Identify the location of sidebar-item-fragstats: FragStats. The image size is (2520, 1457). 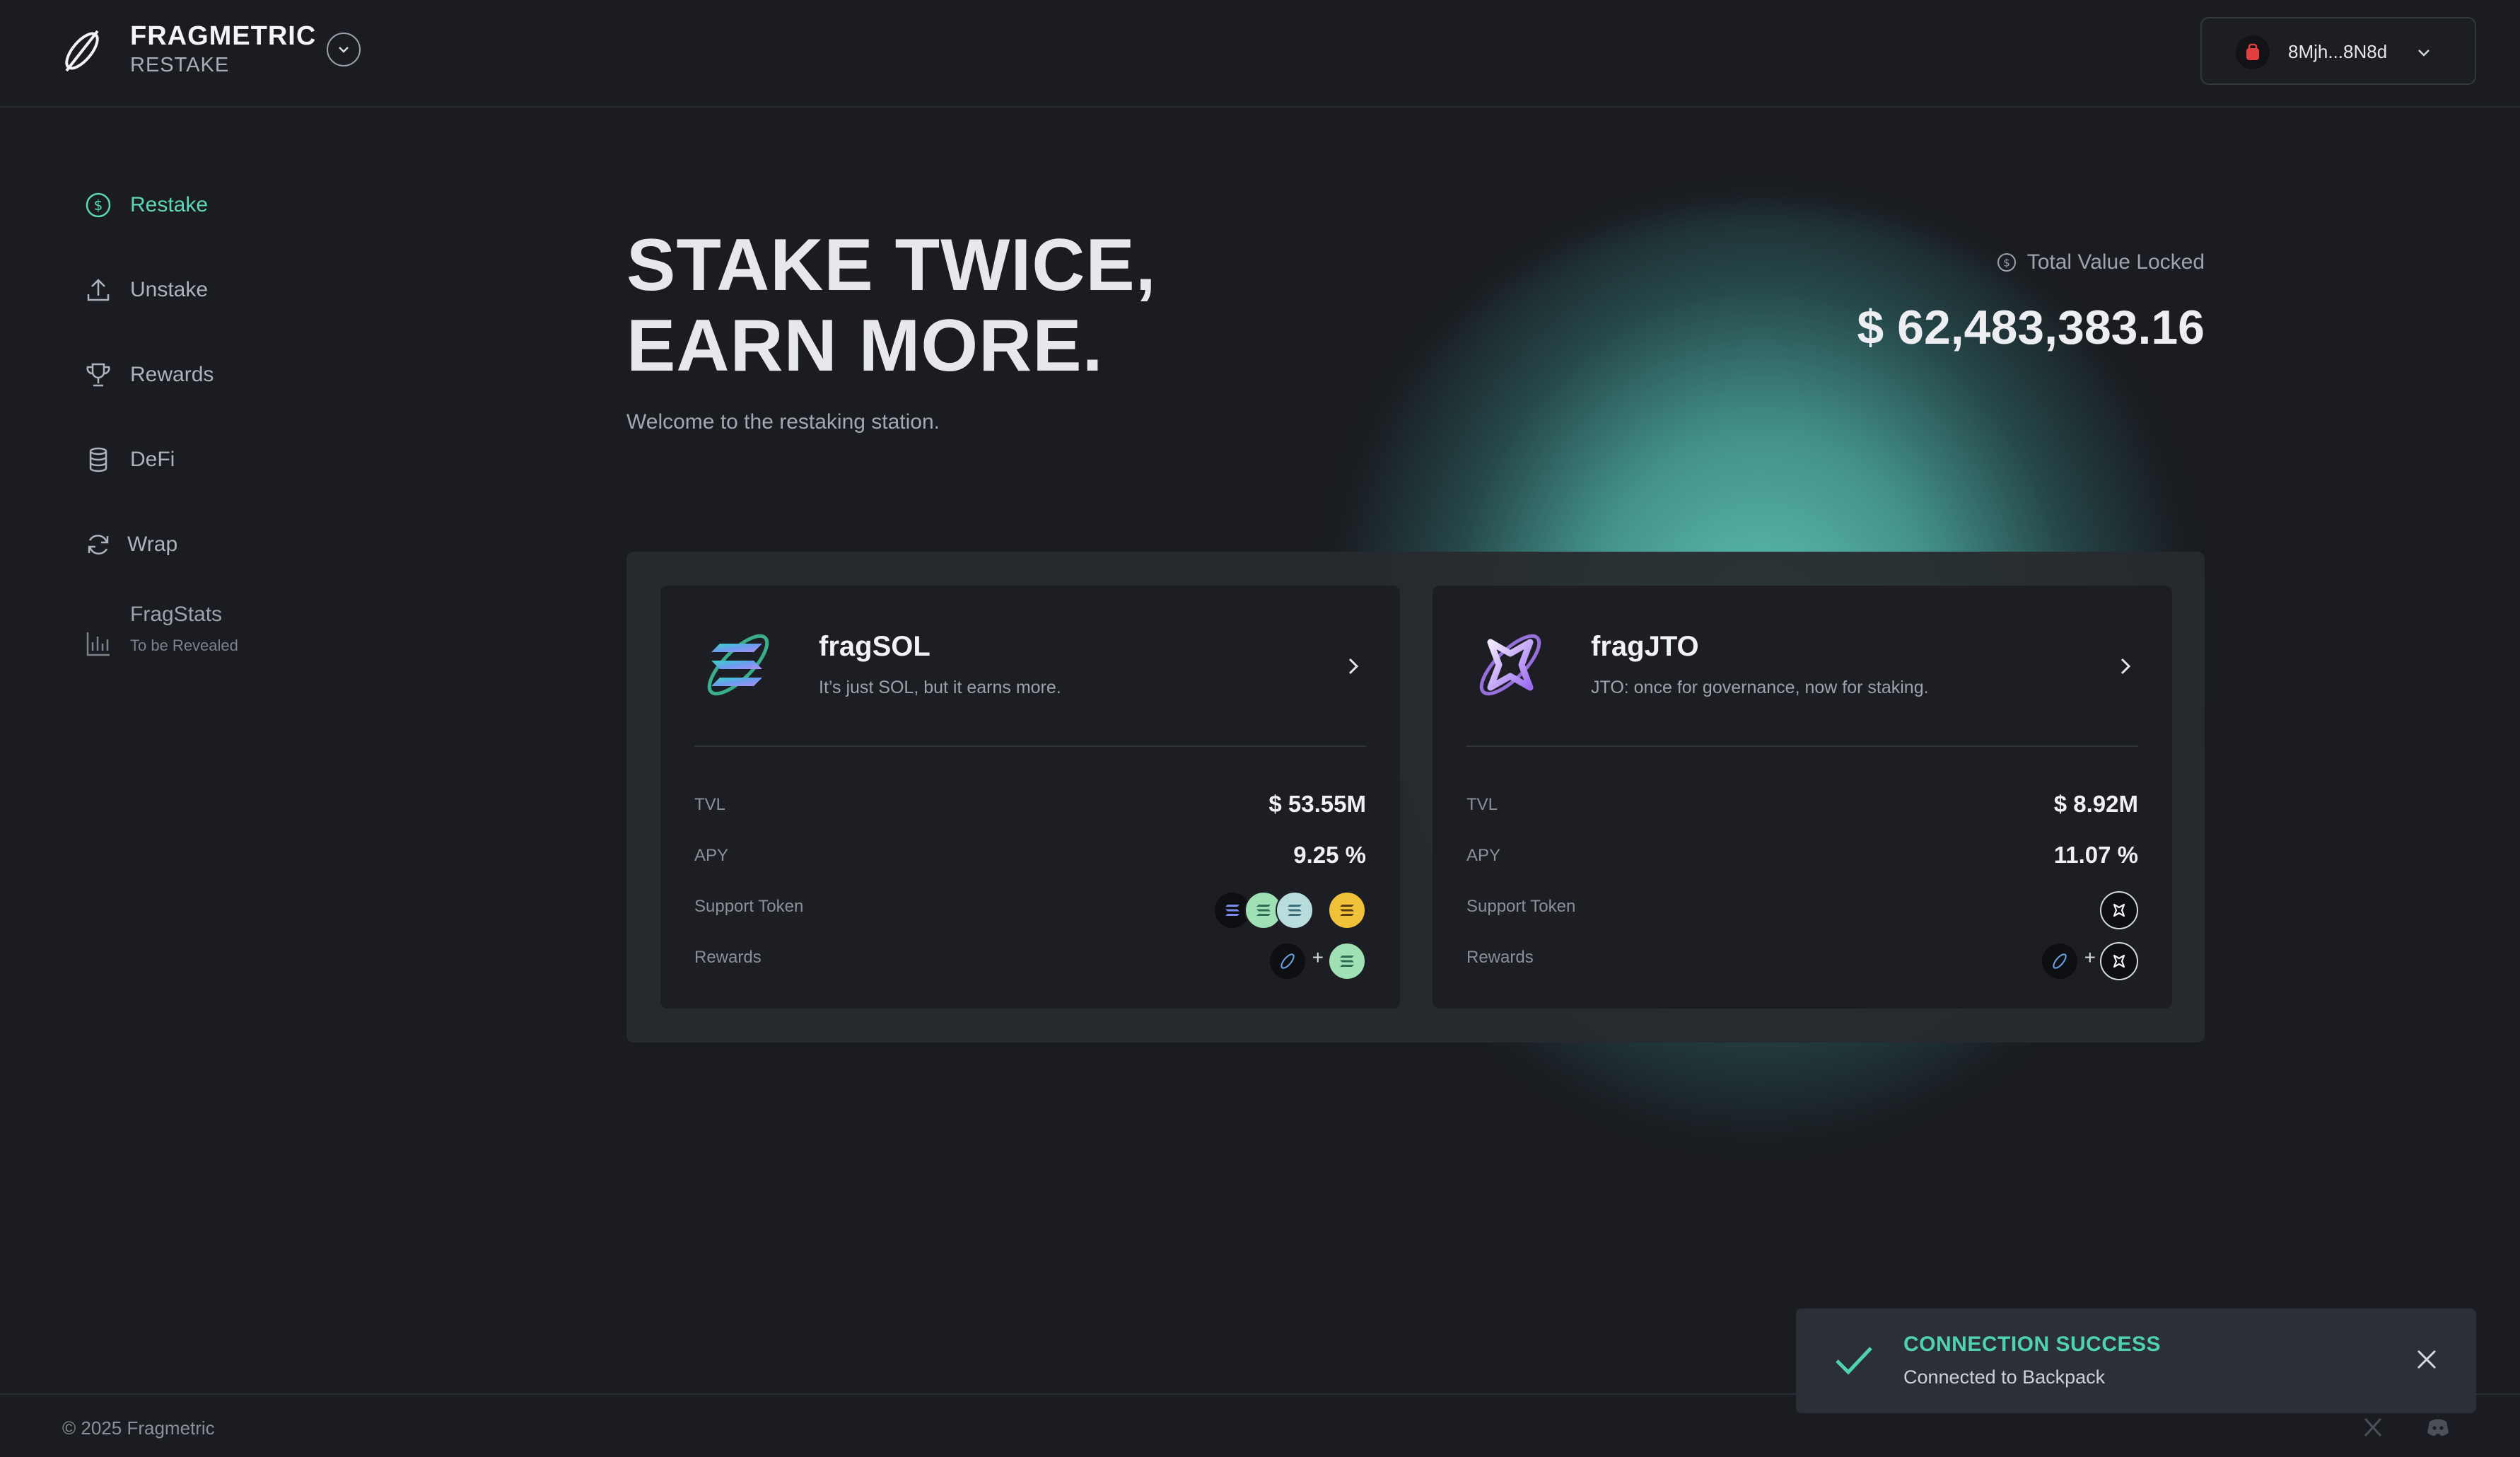
(152, 629).